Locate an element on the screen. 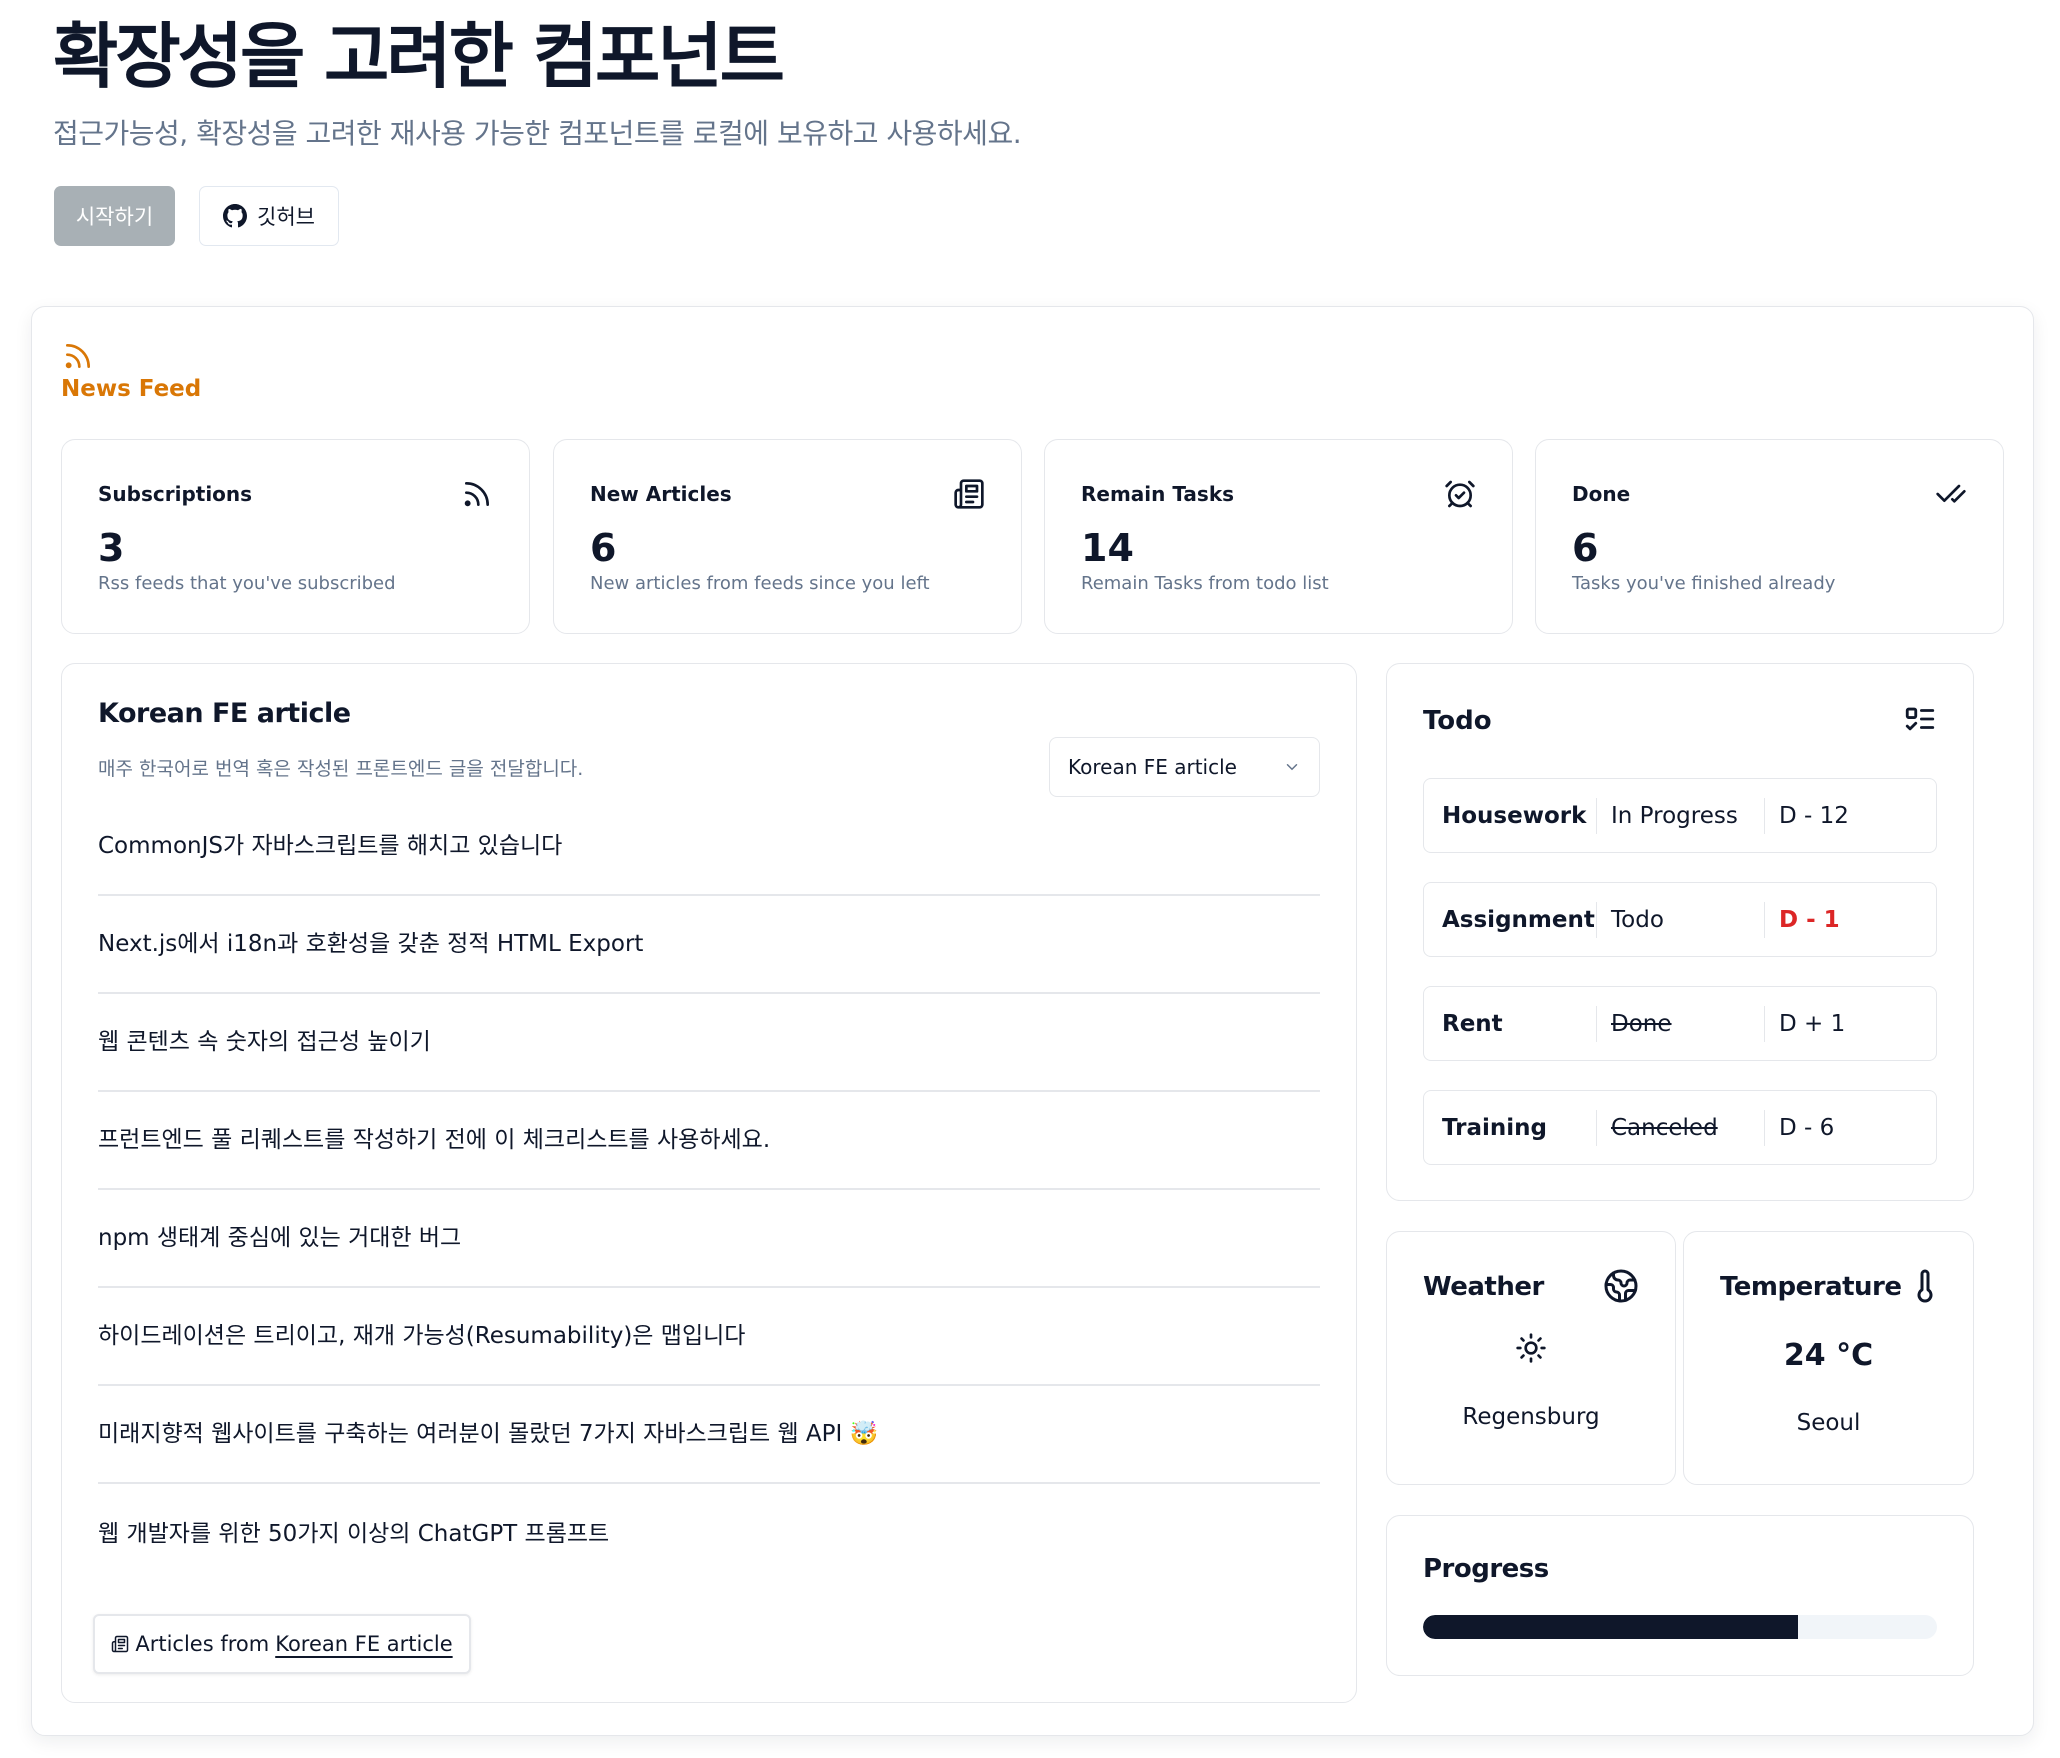  todo-row: Rent Done D + 1 is located at coordinates (1680, 1023).